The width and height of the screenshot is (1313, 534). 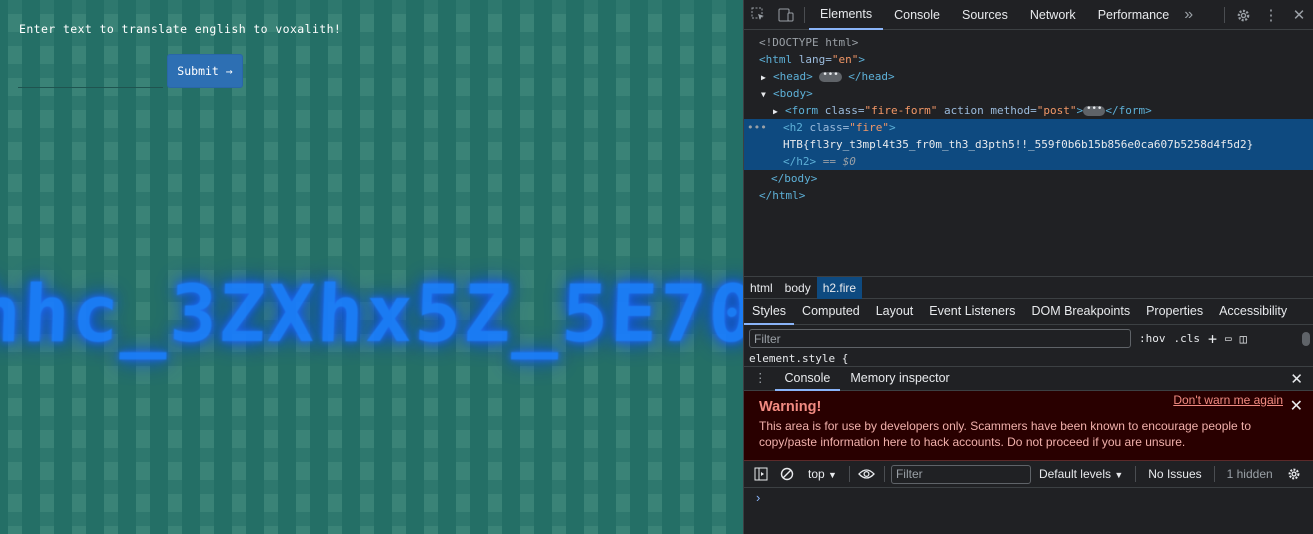 What do you see at coordinates (1028, 76) in the screenshot?
I see `tree-head: ▶ <head> ••• </head>` at bounding box center [1028, 76].